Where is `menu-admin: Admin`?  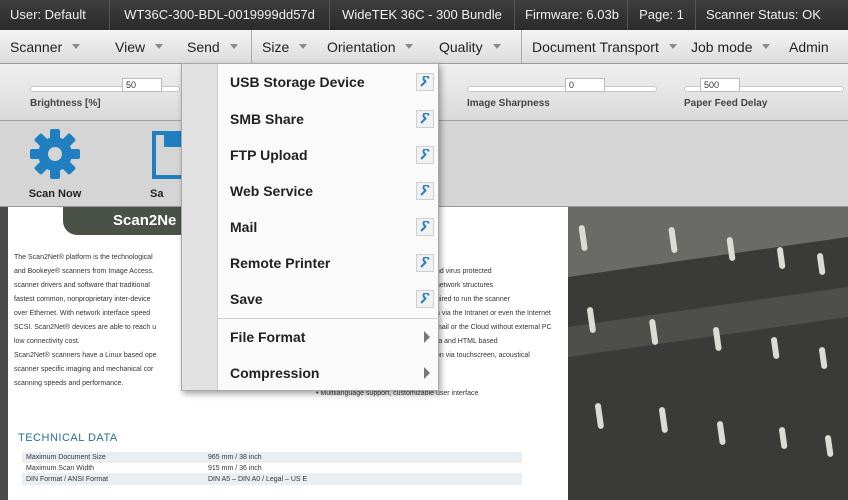 menu-admin: Admin is located at coordinates (813, 46).